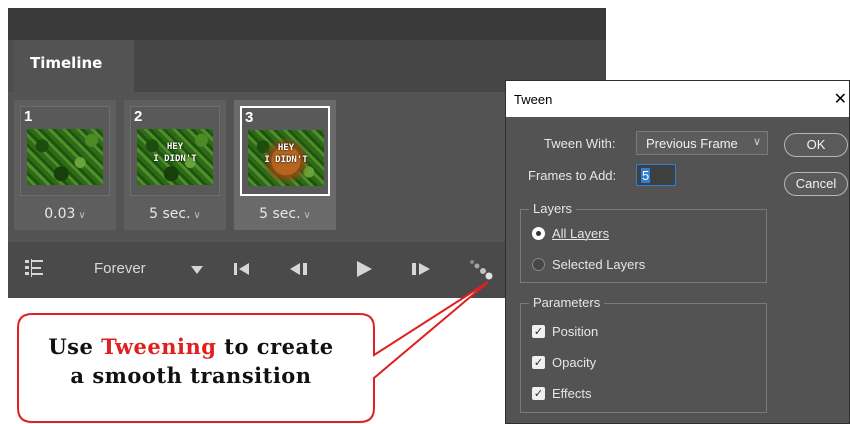 The height and width of the screenshot is (424, 850). Describe the element at coordinates (692, 143) in the screenshot. I see `tween-with-value: Previous Frame` at that location.